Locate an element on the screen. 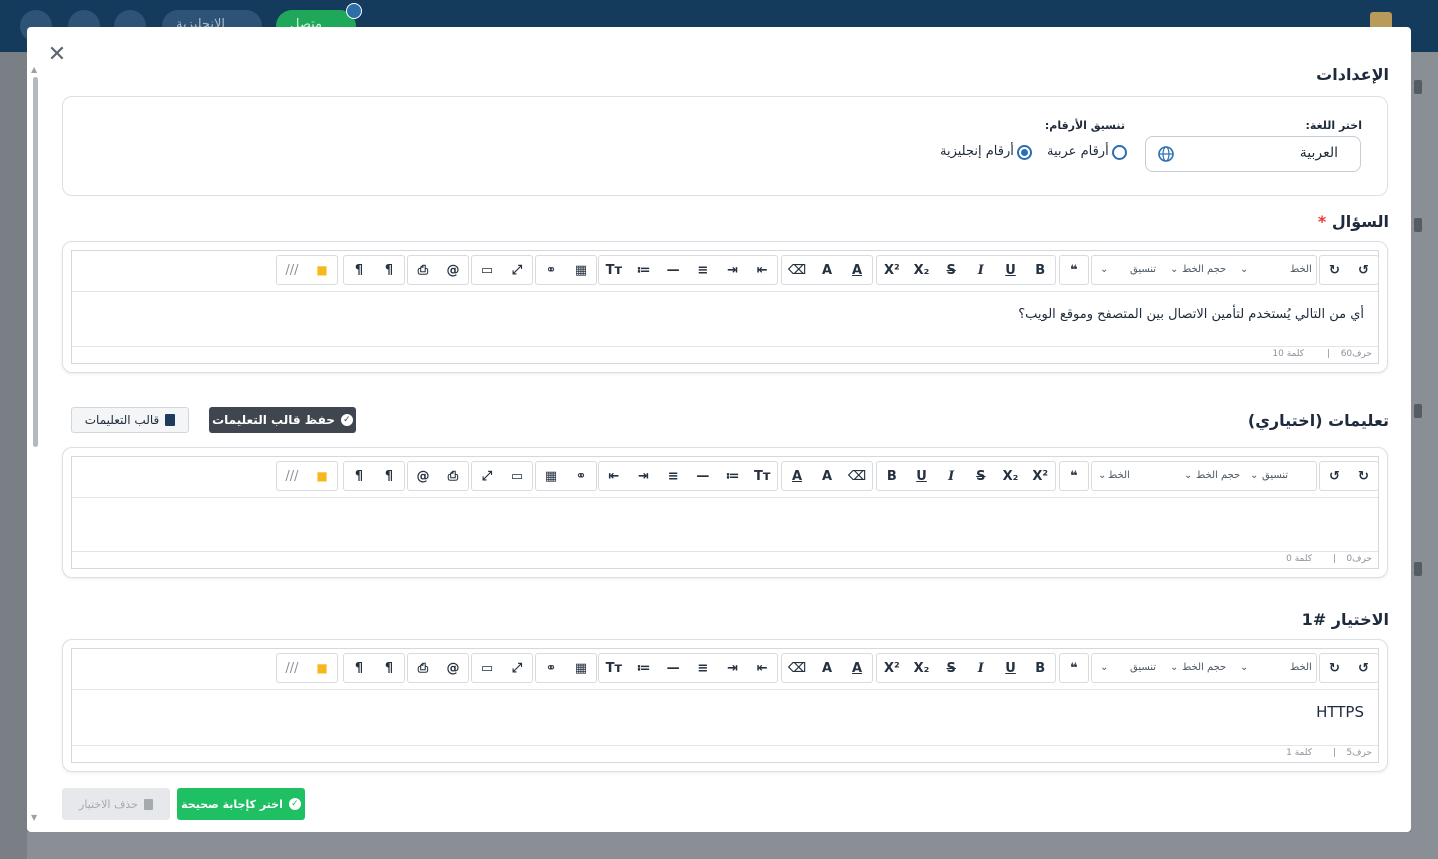 This screenshot has width=1438, height=859. language-select: العربية is located at coordinates (1253, 154).